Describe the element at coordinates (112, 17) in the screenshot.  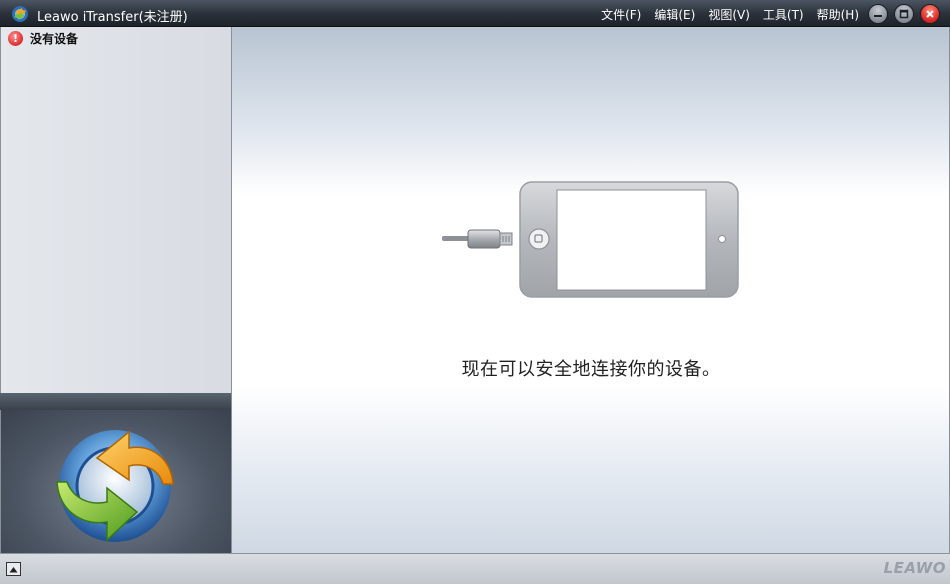
I see `window-title: Leawo iTransfer(未注册)` at that location.